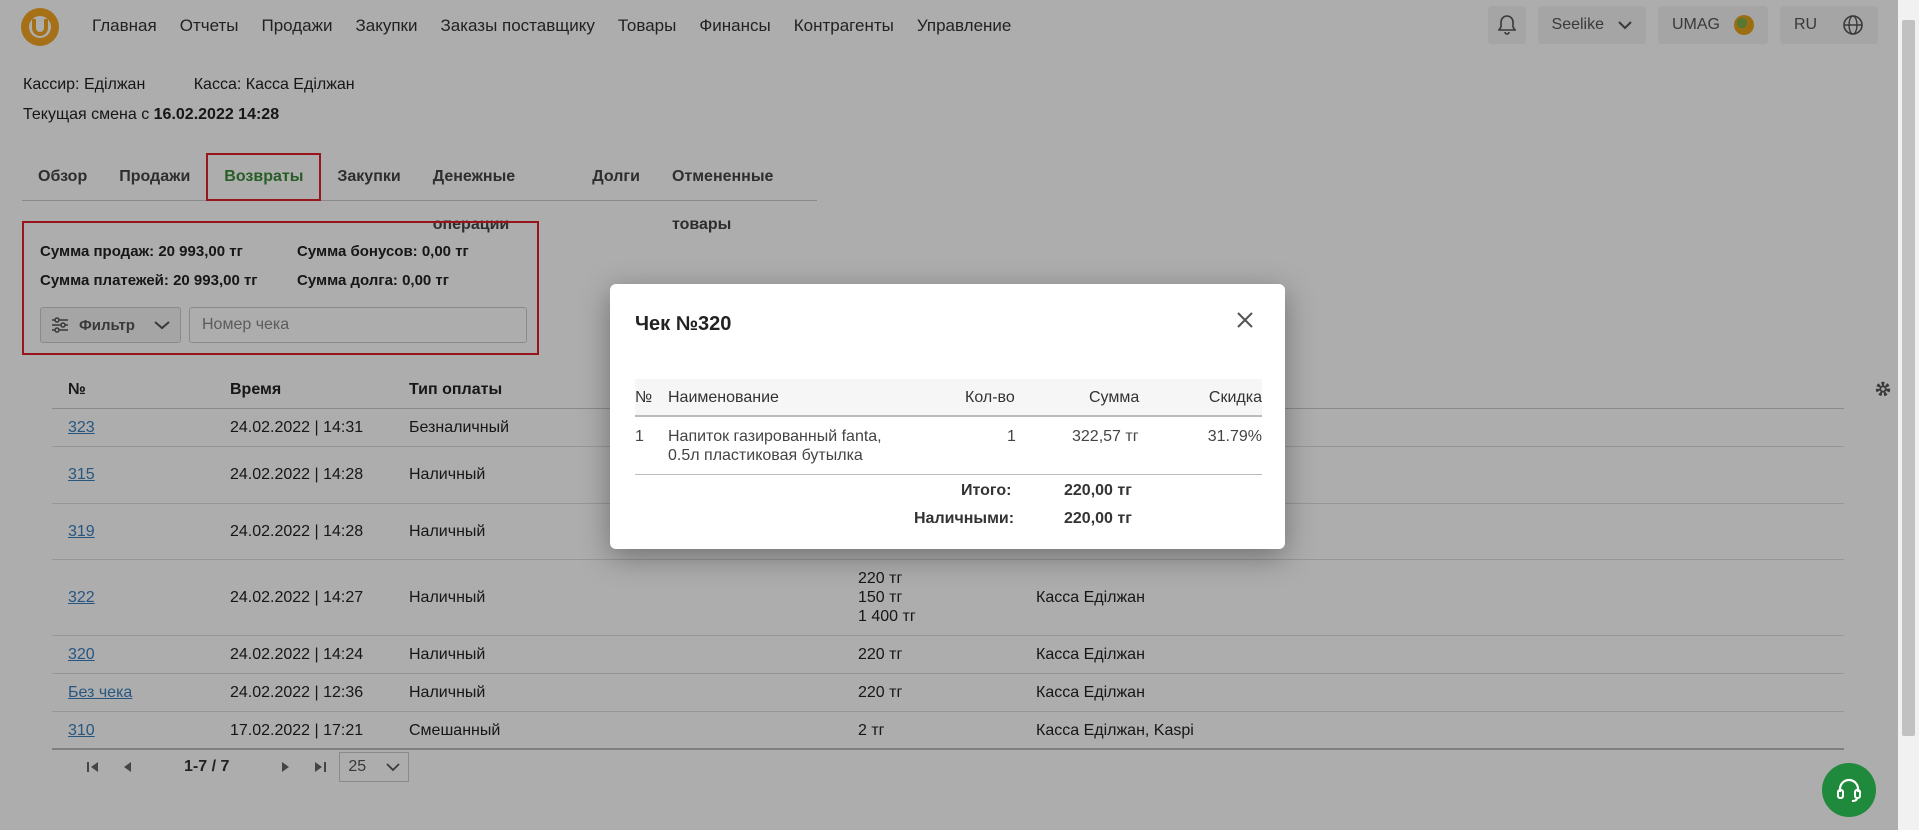  I want to click on scrollbar-thumb, so click(1908, 378).